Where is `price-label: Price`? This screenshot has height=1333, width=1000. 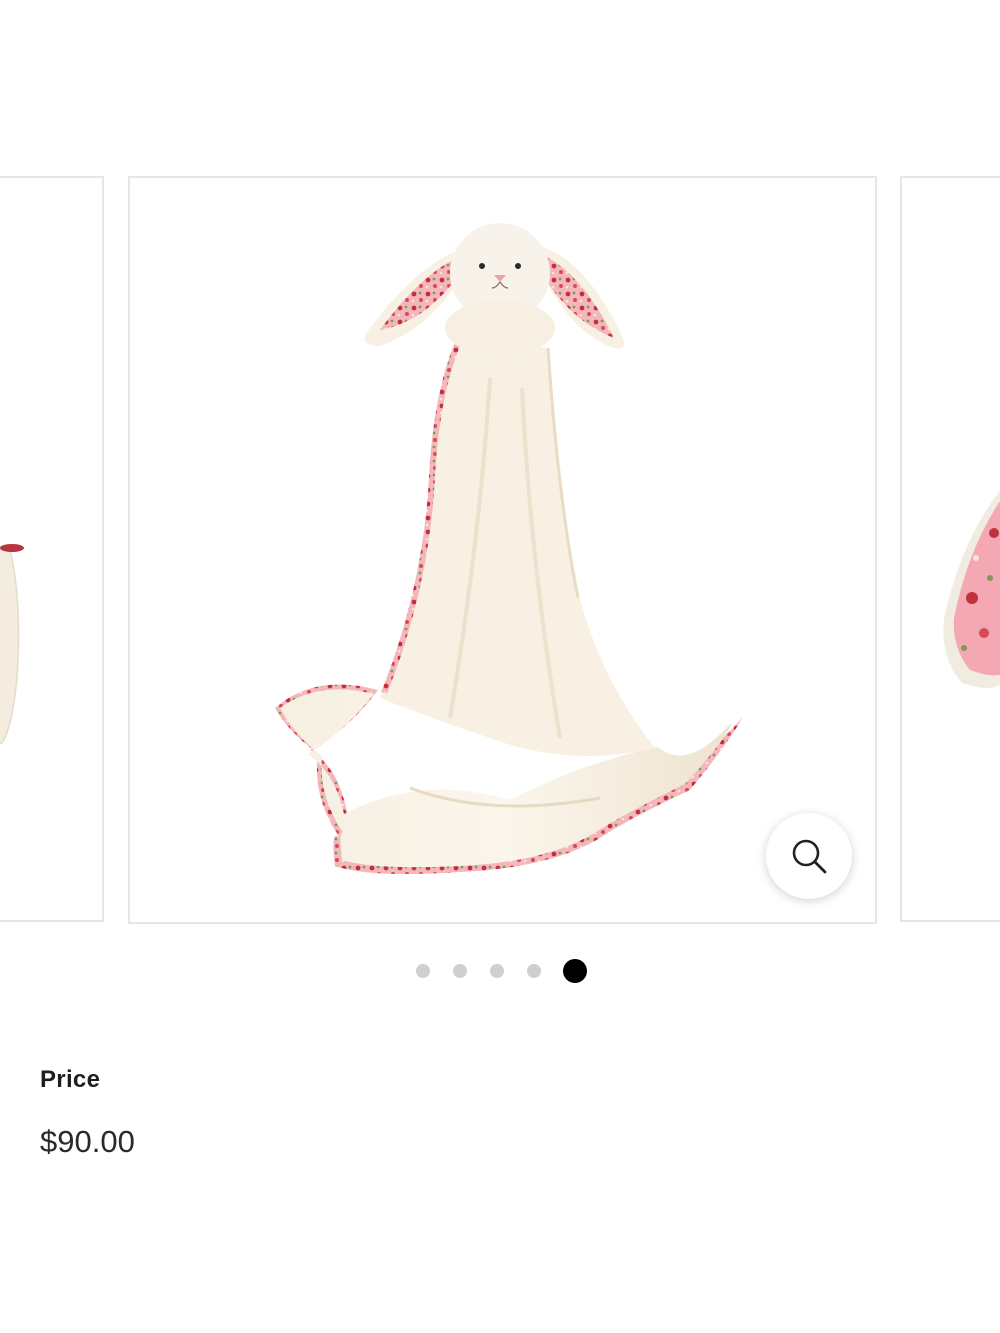 price-label: Price is located at coordinates (70, 1079).